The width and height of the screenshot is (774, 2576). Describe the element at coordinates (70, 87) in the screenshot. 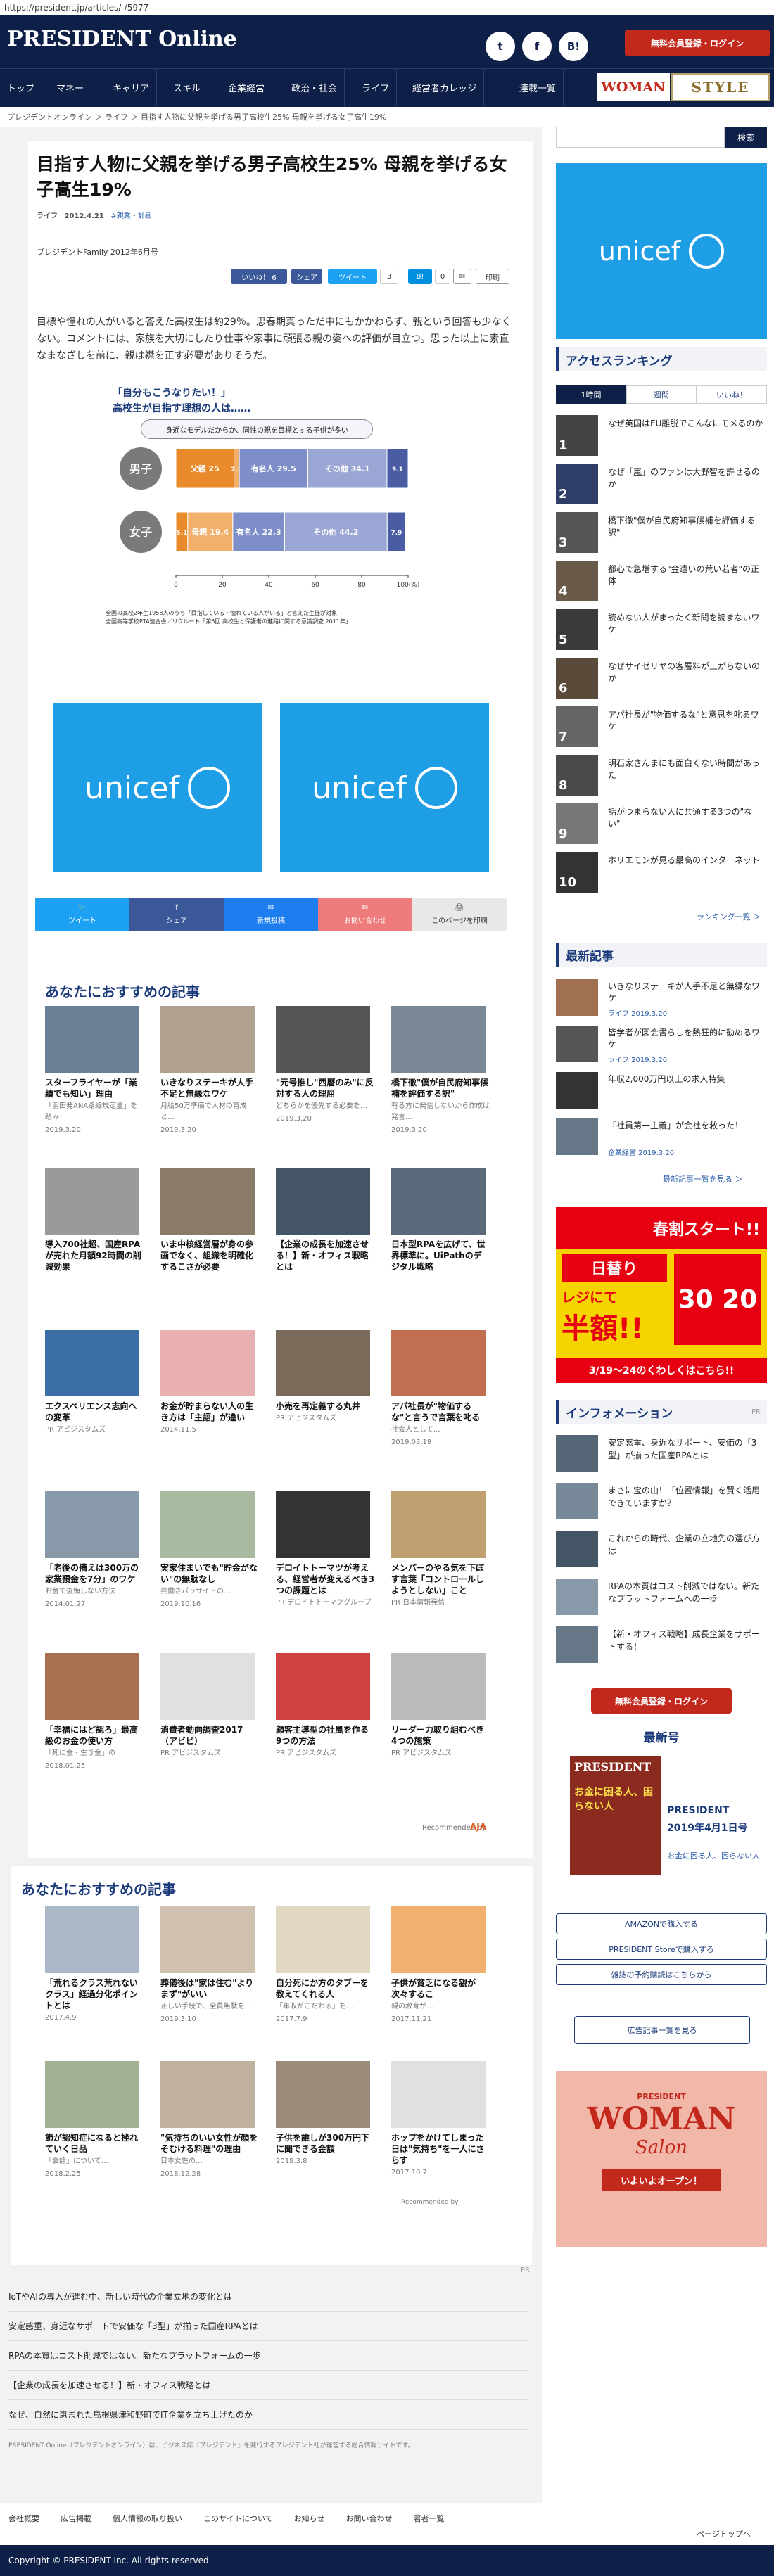

I see `nav-item-money: マネー` at that location.